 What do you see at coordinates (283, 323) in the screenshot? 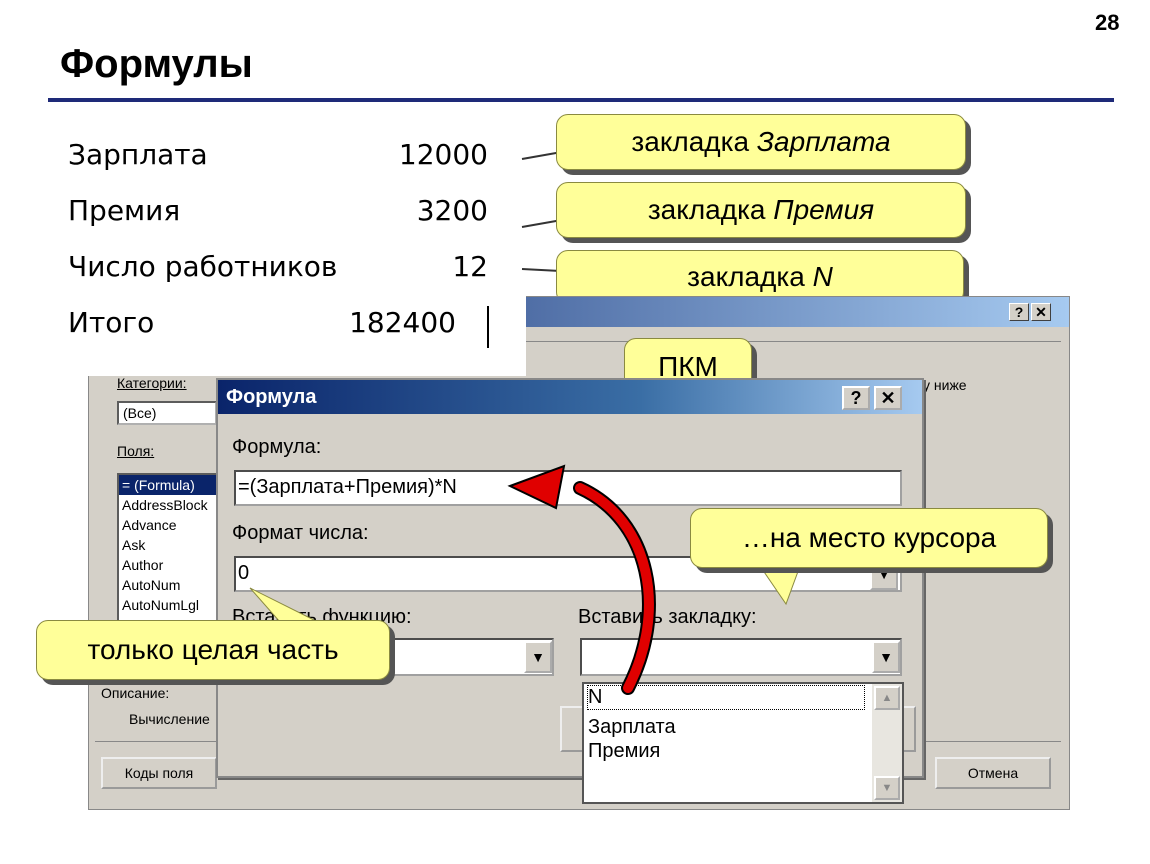
I see `doc-row-total: Итого 182400` at bounding box center [283, 323].